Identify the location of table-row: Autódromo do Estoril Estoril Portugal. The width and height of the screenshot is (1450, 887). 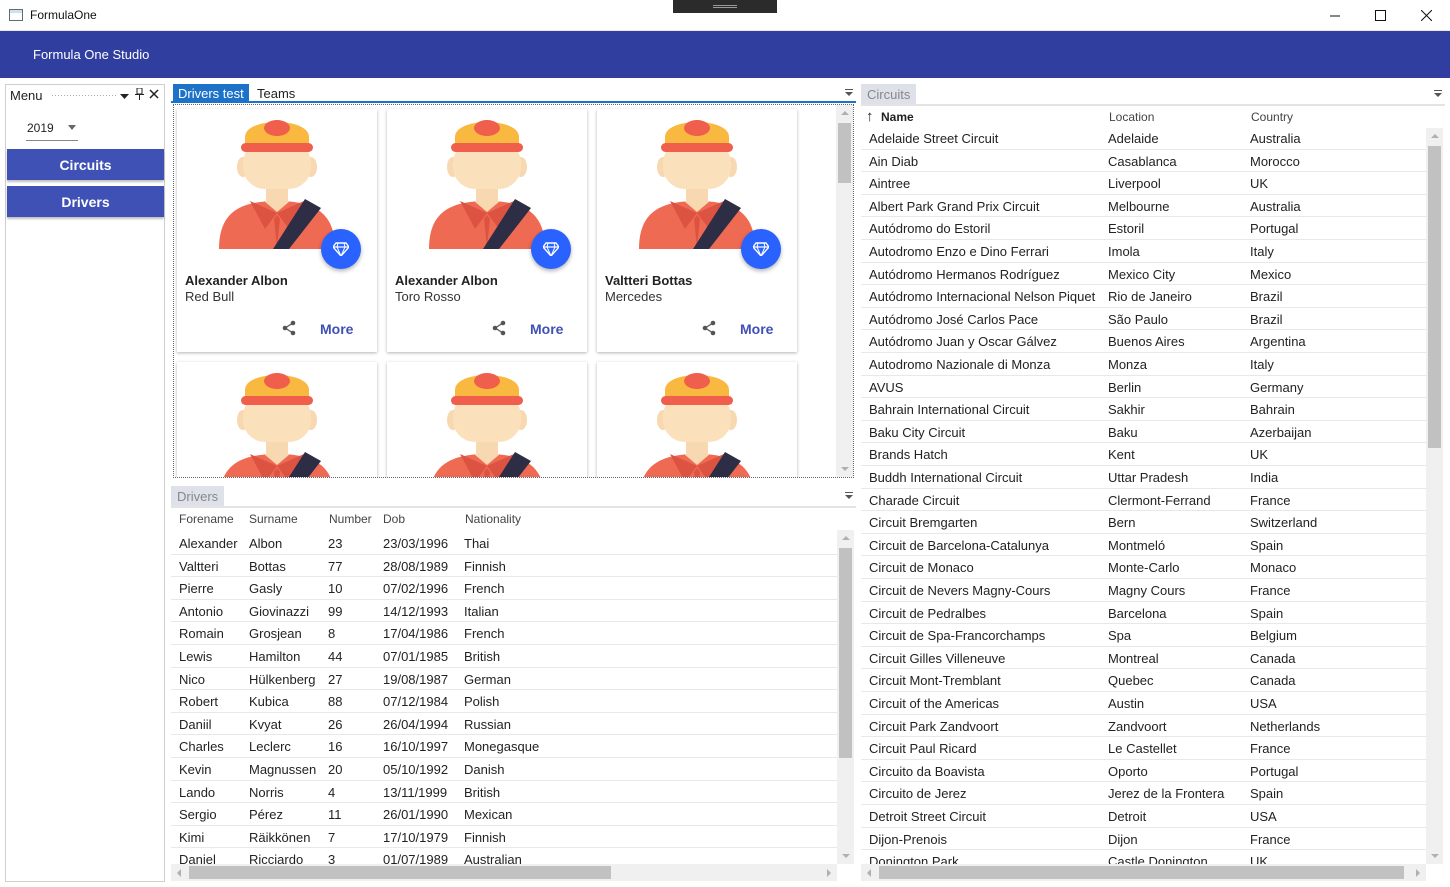
(1143, 228).